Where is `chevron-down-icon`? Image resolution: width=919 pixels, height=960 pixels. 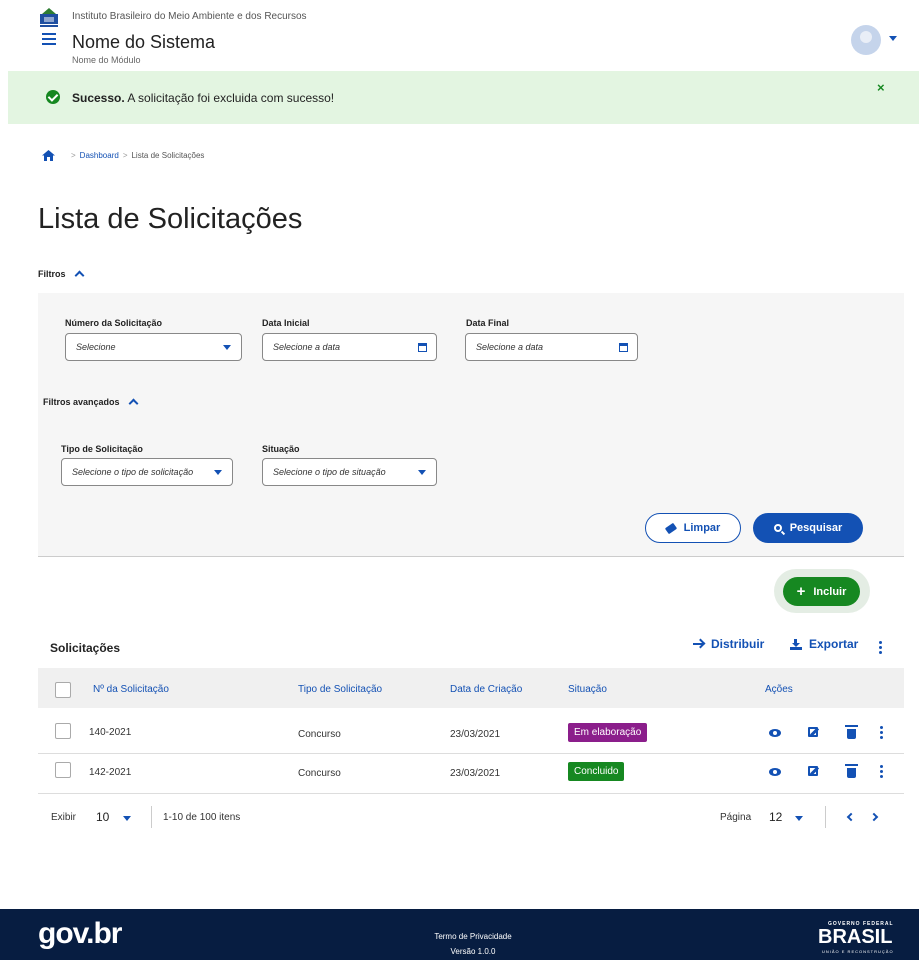
chevron-down-icon is located at coordinates (893, 38).